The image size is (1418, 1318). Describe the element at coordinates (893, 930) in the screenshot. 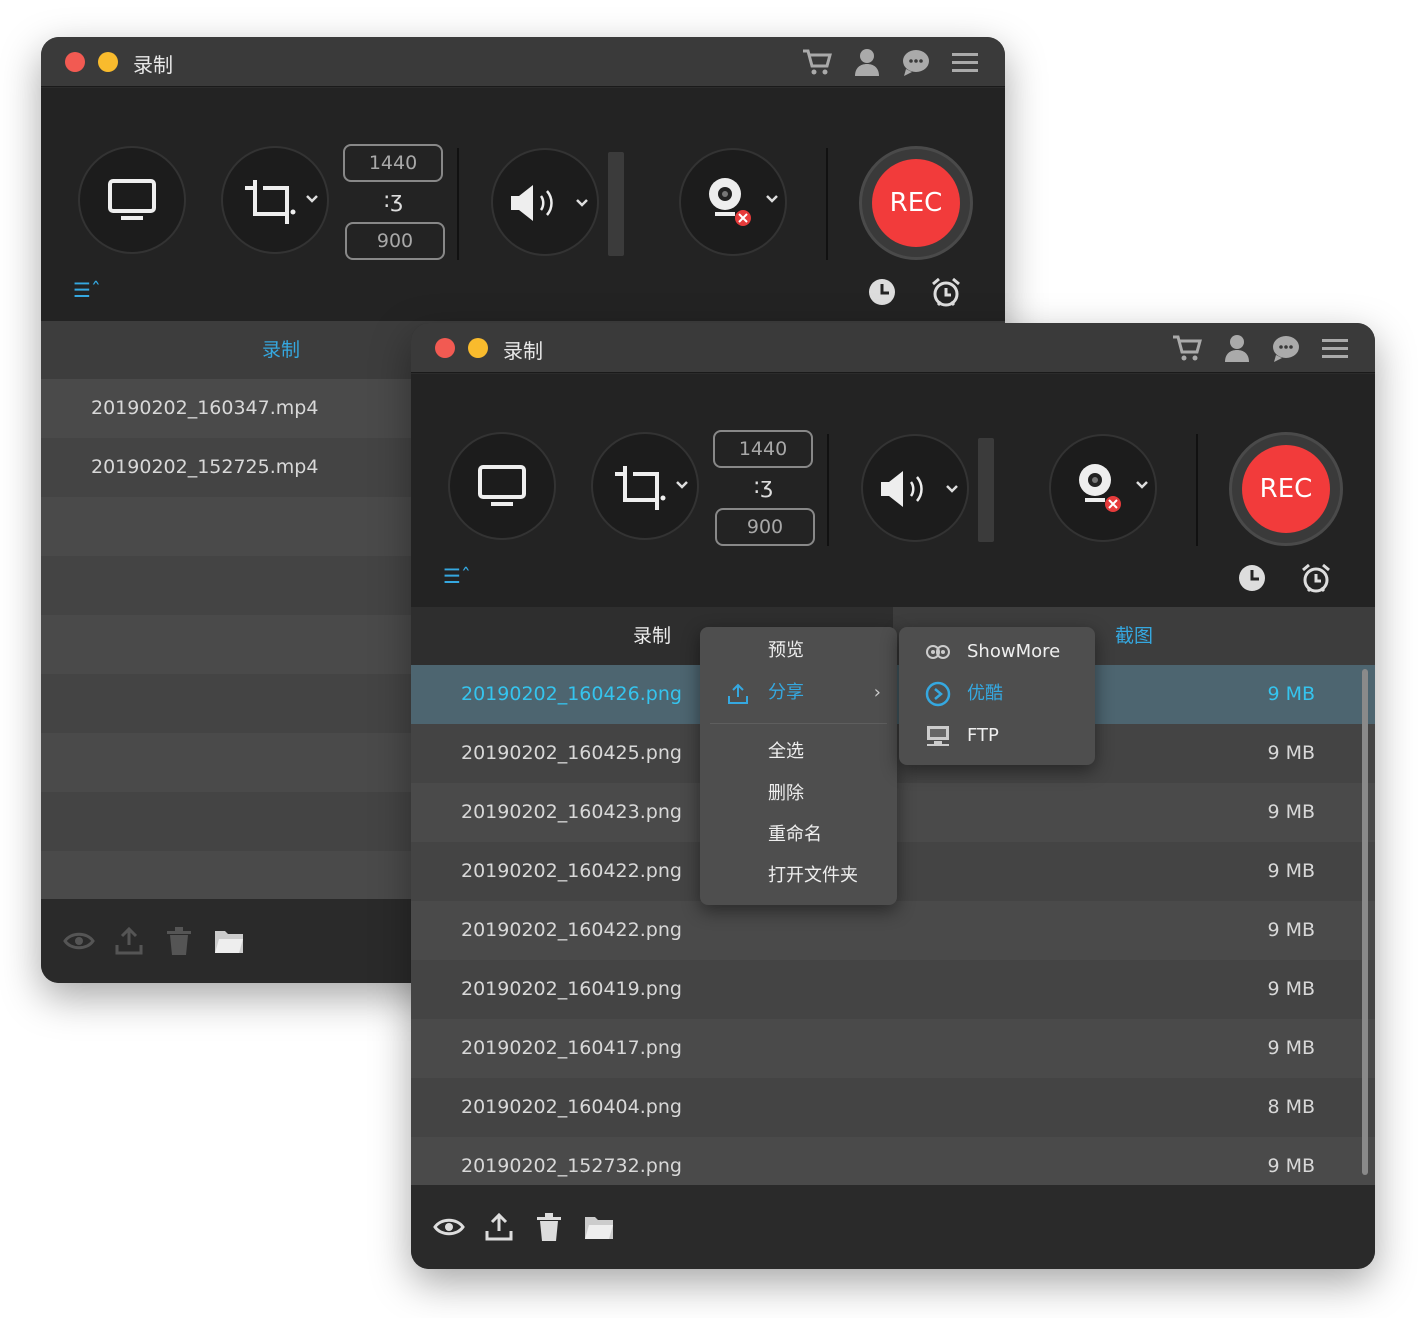

I see `list-item: 20190202_160422.png 9 MB` at that location.